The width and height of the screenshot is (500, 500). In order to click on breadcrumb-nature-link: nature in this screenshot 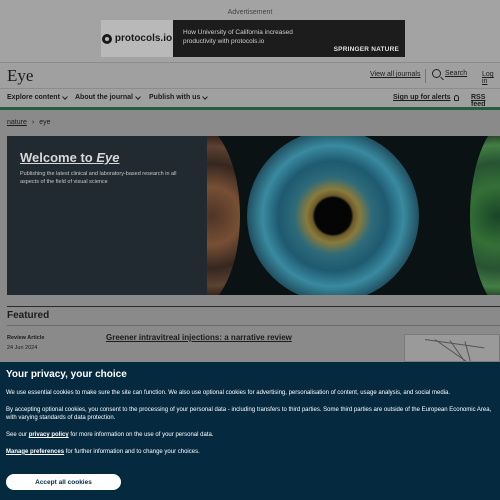, I will do `click(17, 122)`.